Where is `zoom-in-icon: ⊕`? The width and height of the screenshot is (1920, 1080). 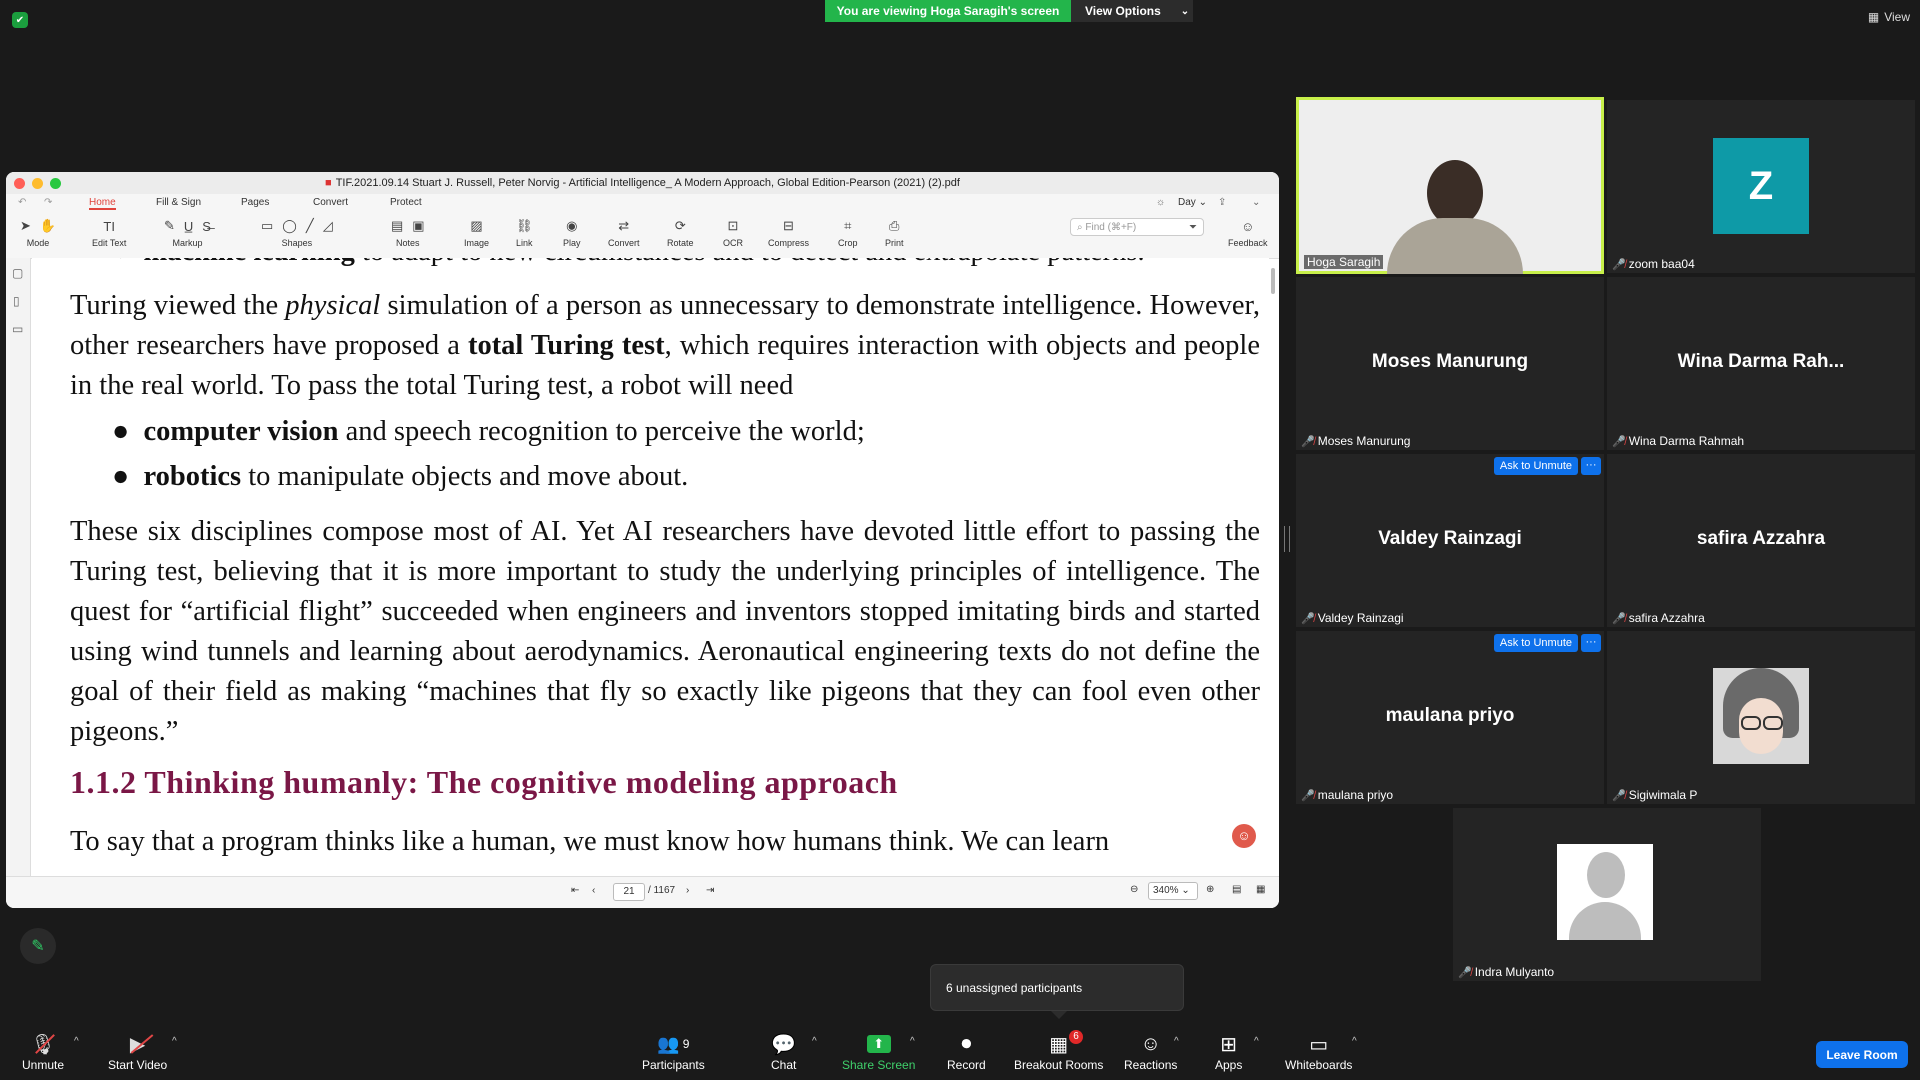 zoom-in-icon: ⊕ is located at coordinates (1210, 889).